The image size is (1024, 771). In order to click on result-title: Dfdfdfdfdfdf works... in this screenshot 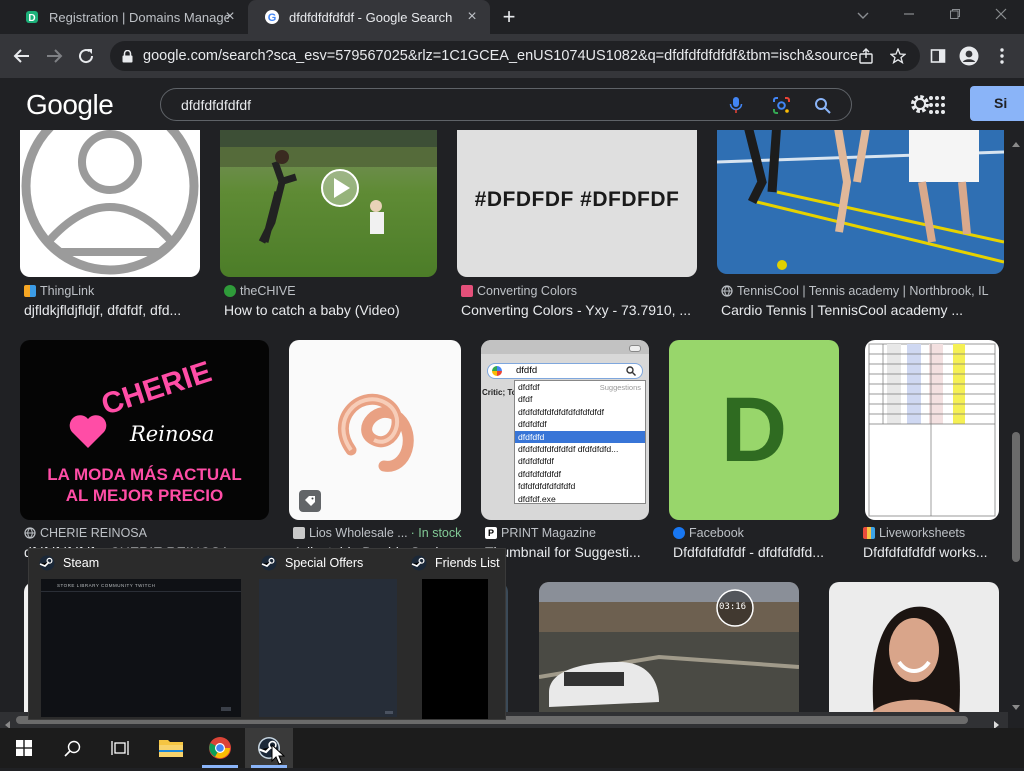, I will do `click(933, 552)`.